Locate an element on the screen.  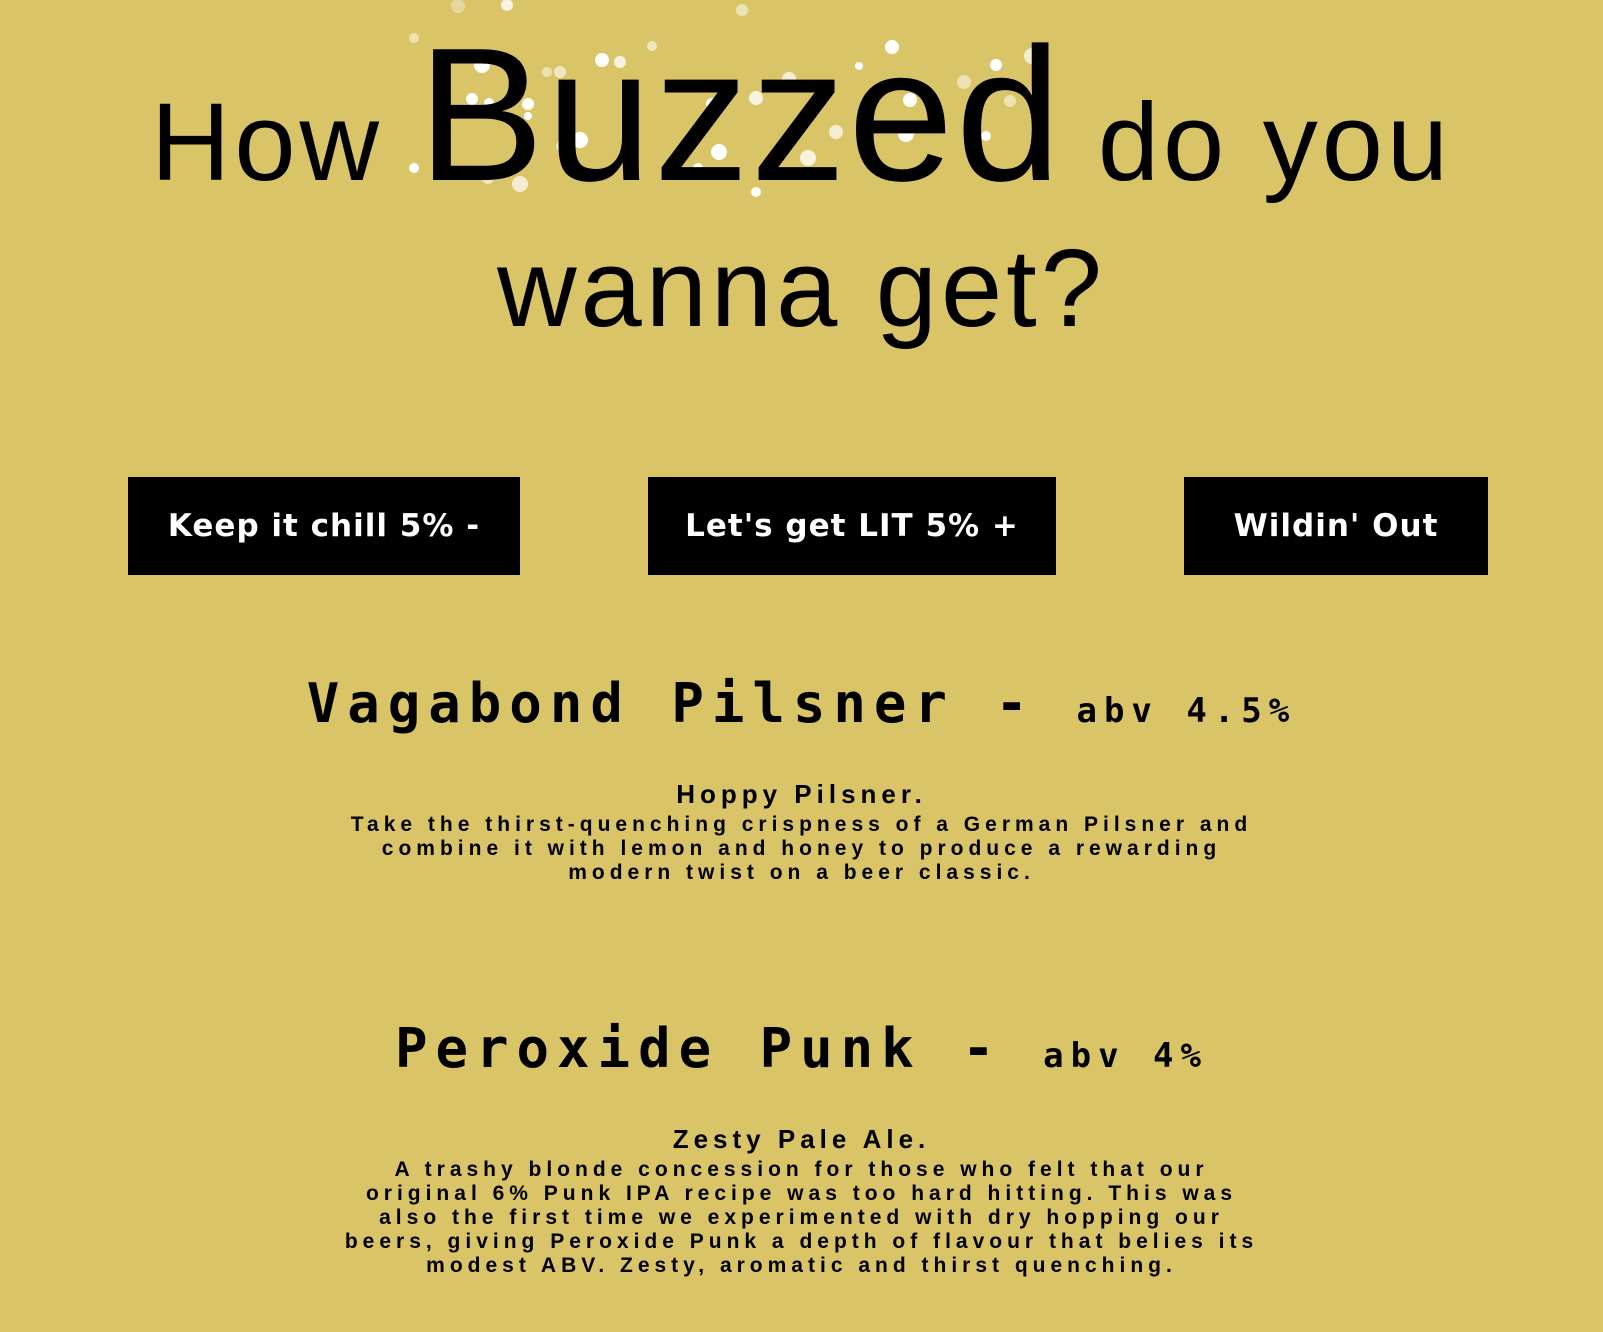
beer-abv: abv 4% is located at coordinates (1125, 1056).